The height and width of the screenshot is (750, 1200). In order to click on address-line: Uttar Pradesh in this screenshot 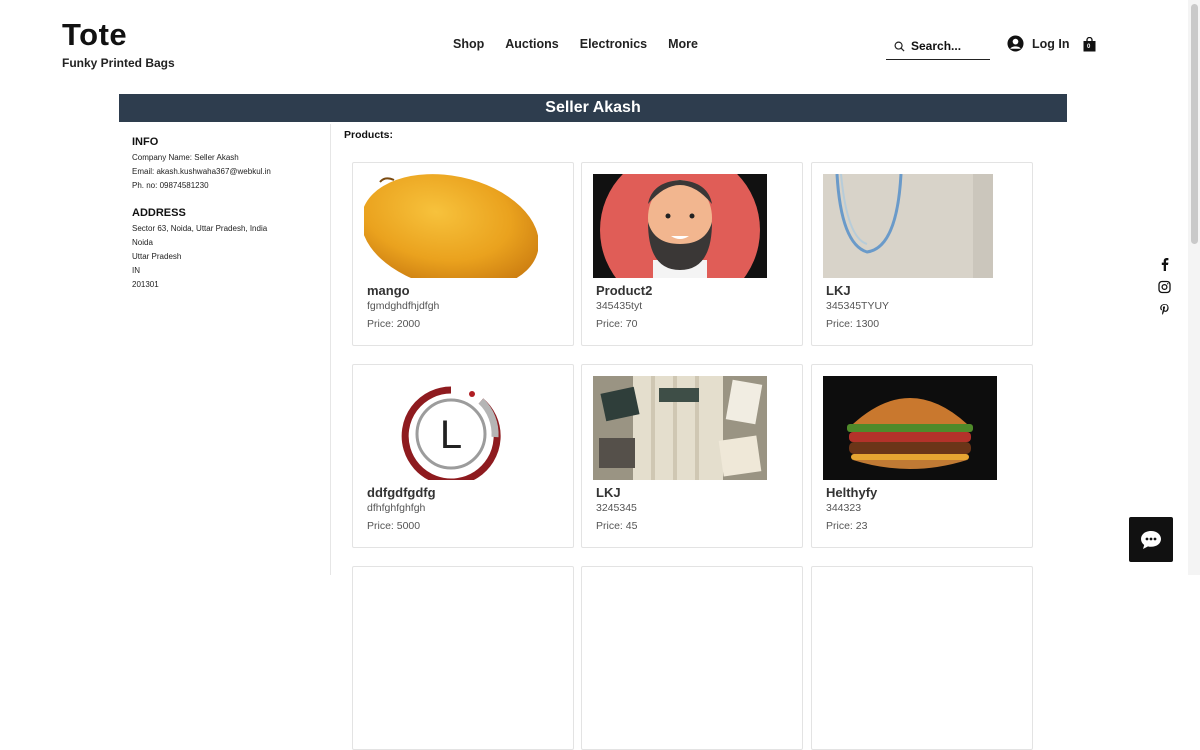, I will do `click(157, 256)`.